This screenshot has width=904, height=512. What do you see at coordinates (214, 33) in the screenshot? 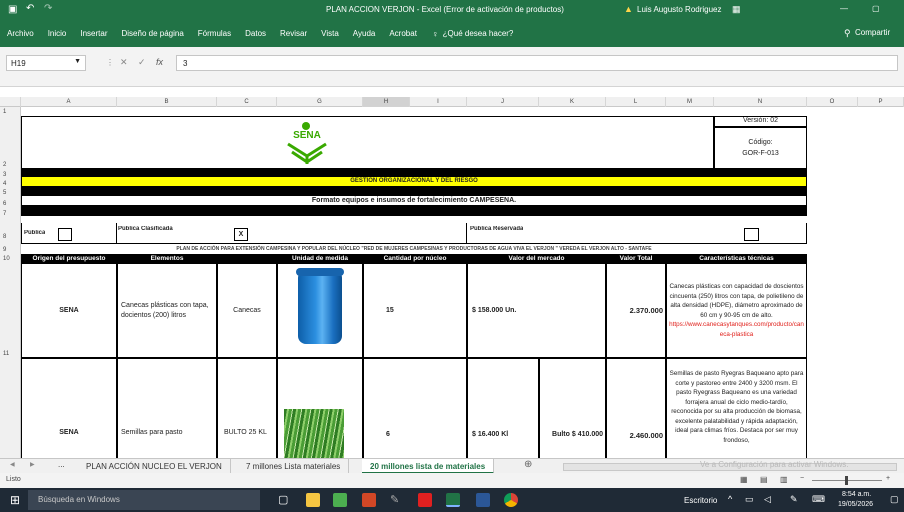
I see `tab-formulas: Fórmulas` at bounding box center [214, 33].